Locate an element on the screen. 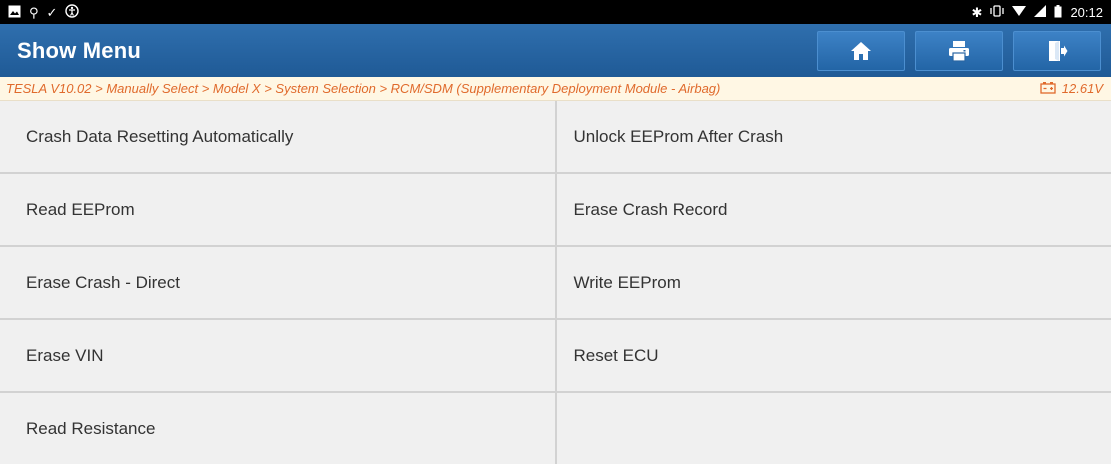 This screenshot has width=1111, height=464. exit-icon is located at coordinates (1057, 51).